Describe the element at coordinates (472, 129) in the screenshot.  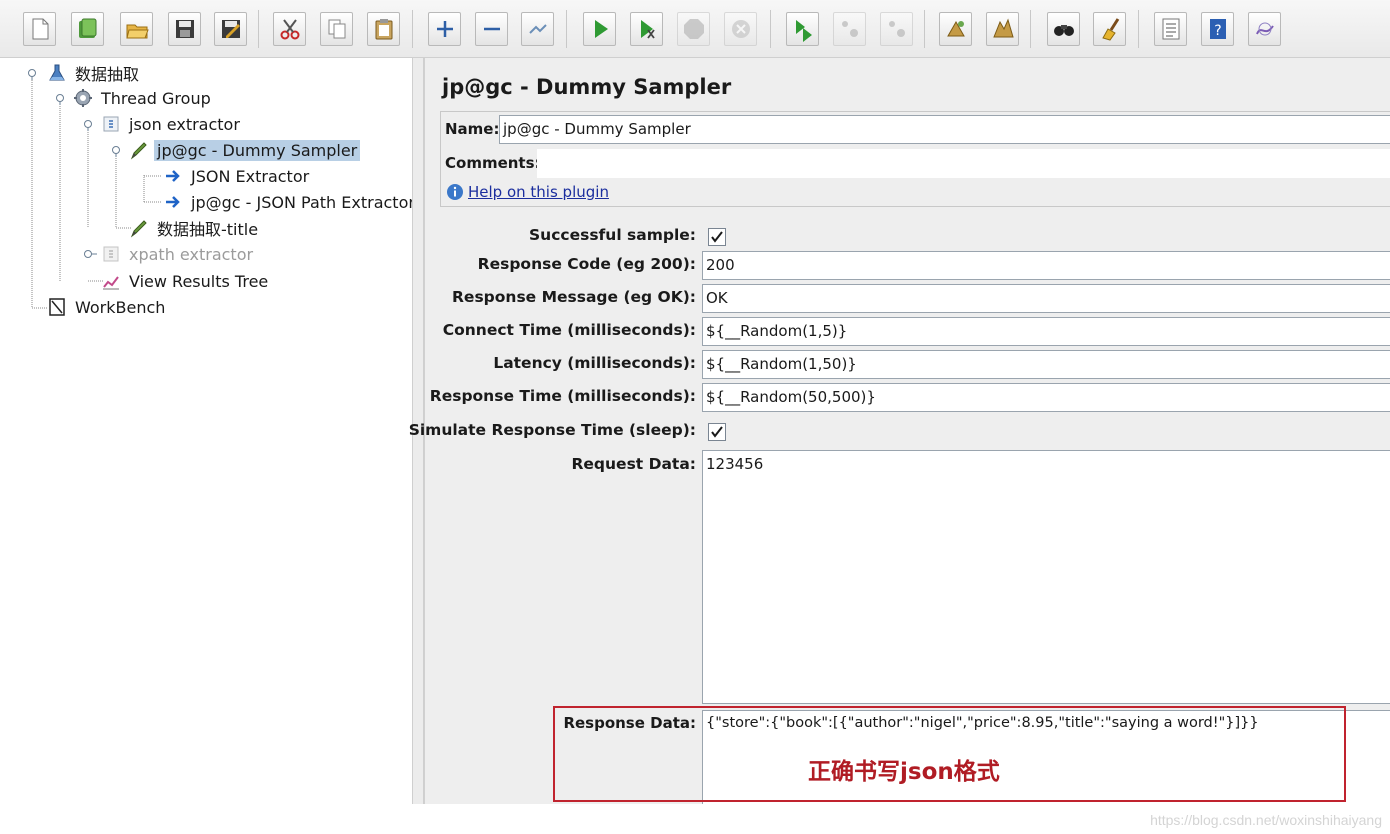
I see `name-label: Name:` at that location.